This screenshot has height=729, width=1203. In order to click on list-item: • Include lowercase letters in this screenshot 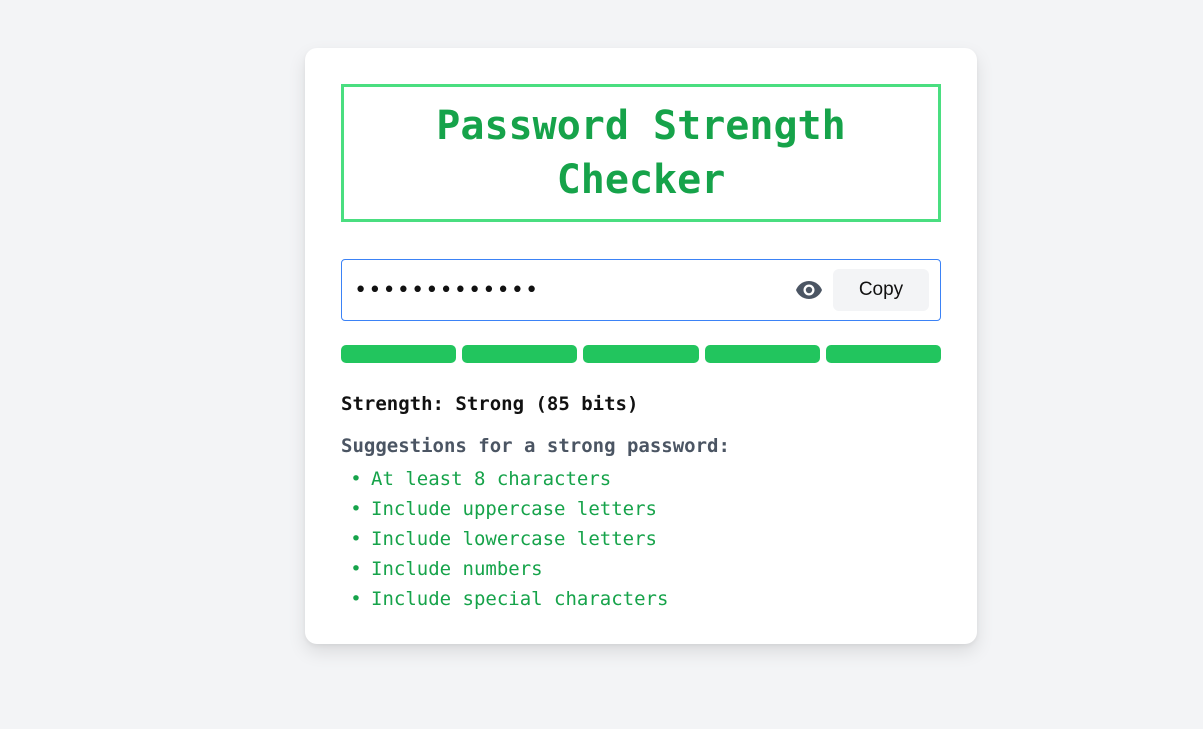, I will do `click(641, 539)`.